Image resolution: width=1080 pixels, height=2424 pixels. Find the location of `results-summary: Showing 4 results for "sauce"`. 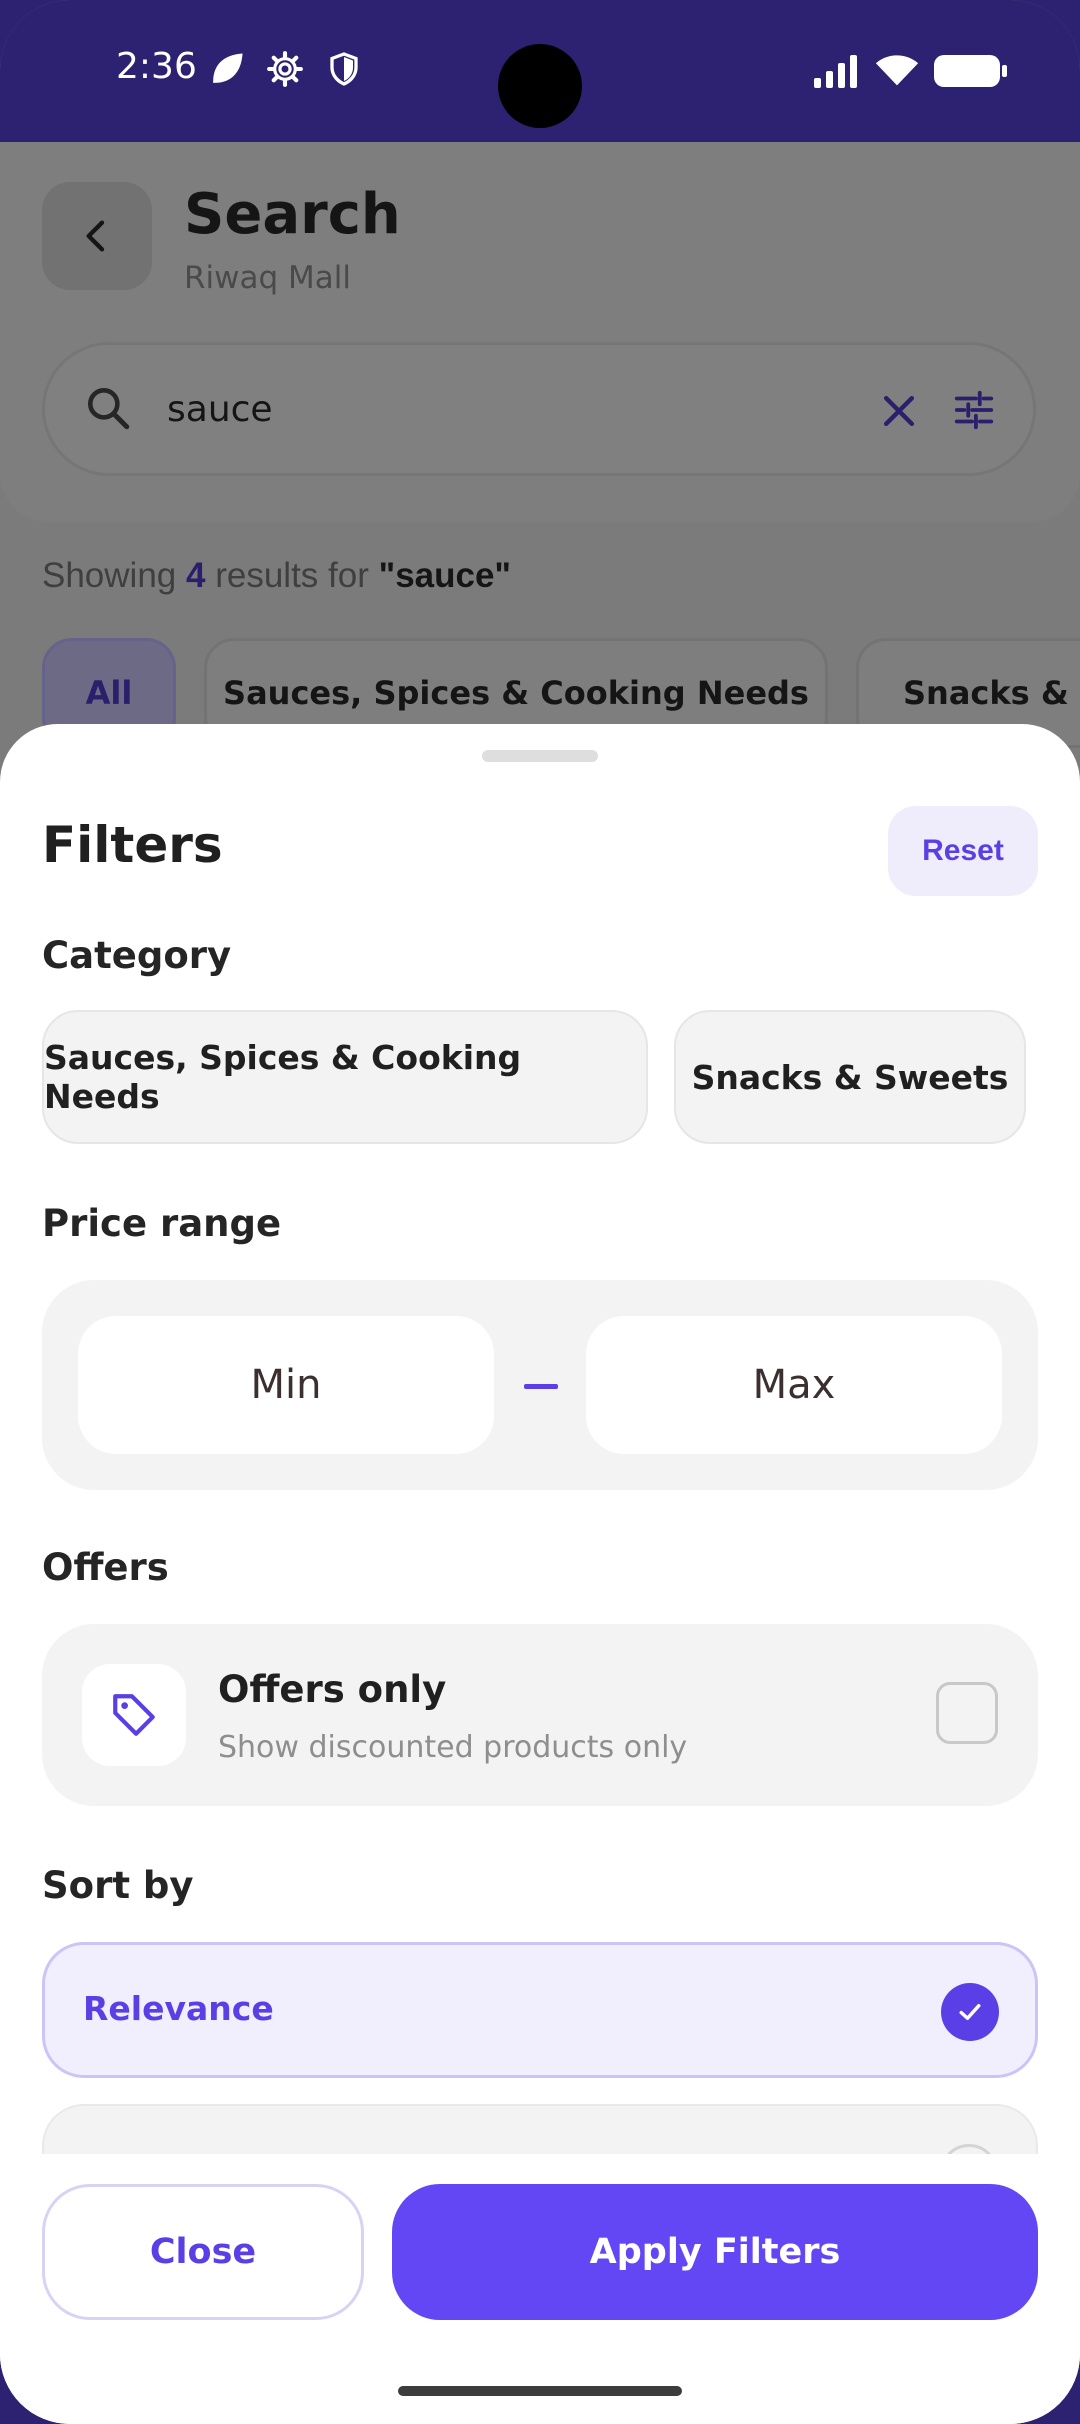

results-summary: Showing 4 results for "sauce" is located at coordinates (276, 576).